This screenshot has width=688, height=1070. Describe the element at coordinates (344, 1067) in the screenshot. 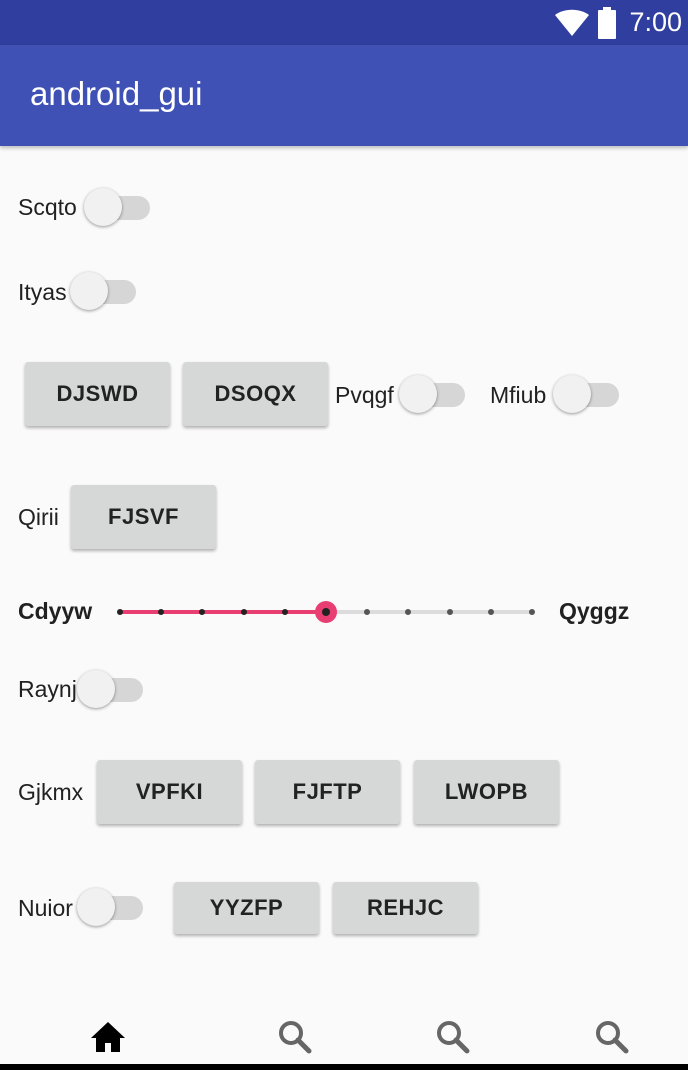

I see `bottom-edge` at that location.